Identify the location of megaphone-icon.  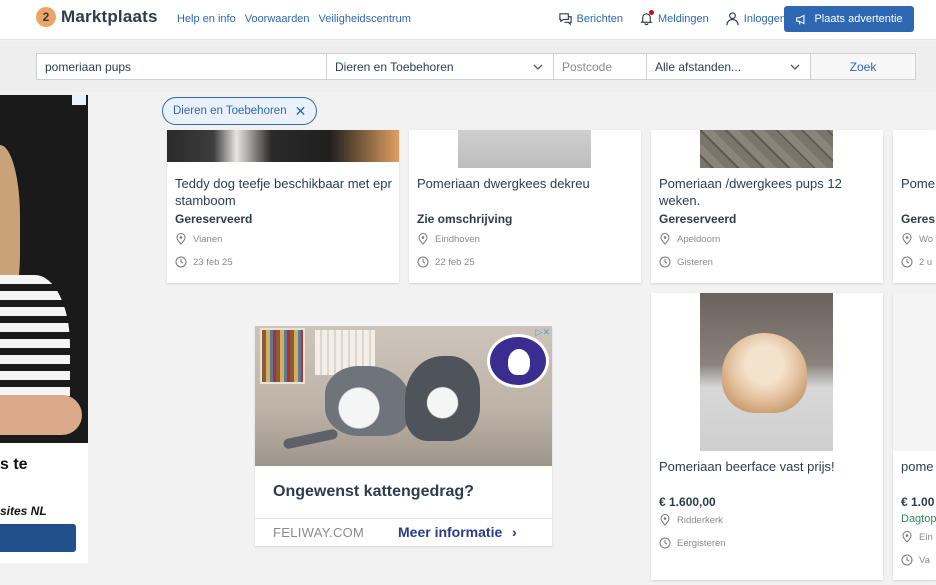
(800, 19).